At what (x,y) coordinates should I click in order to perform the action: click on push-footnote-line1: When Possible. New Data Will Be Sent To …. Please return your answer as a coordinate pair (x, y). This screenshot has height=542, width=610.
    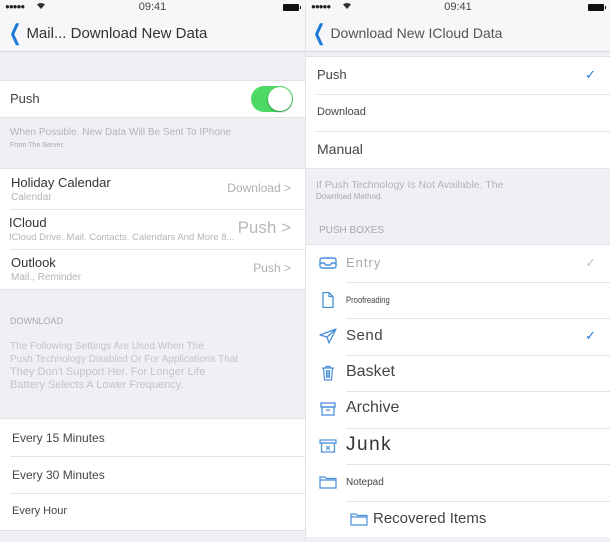
    Looking at the image, I should click on (121, 132).